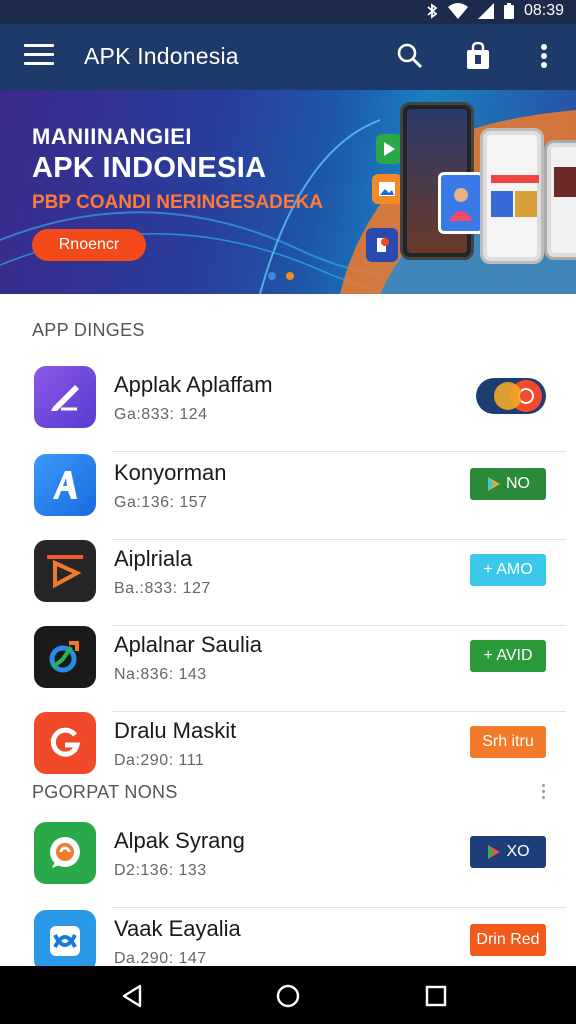 The image size is (576, 1024). I want to click on banner-cta-button: Rnoencr, so click(89, 245).